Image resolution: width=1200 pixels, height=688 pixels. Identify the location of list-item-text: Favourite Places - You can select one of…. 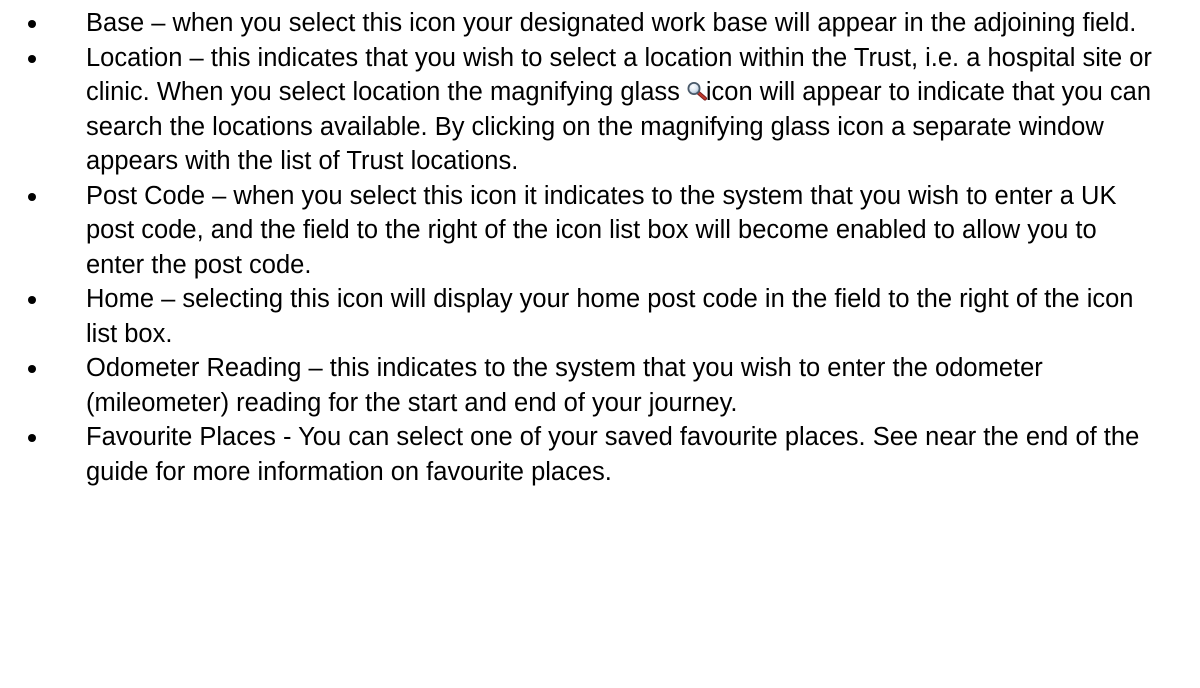
(613, 454).